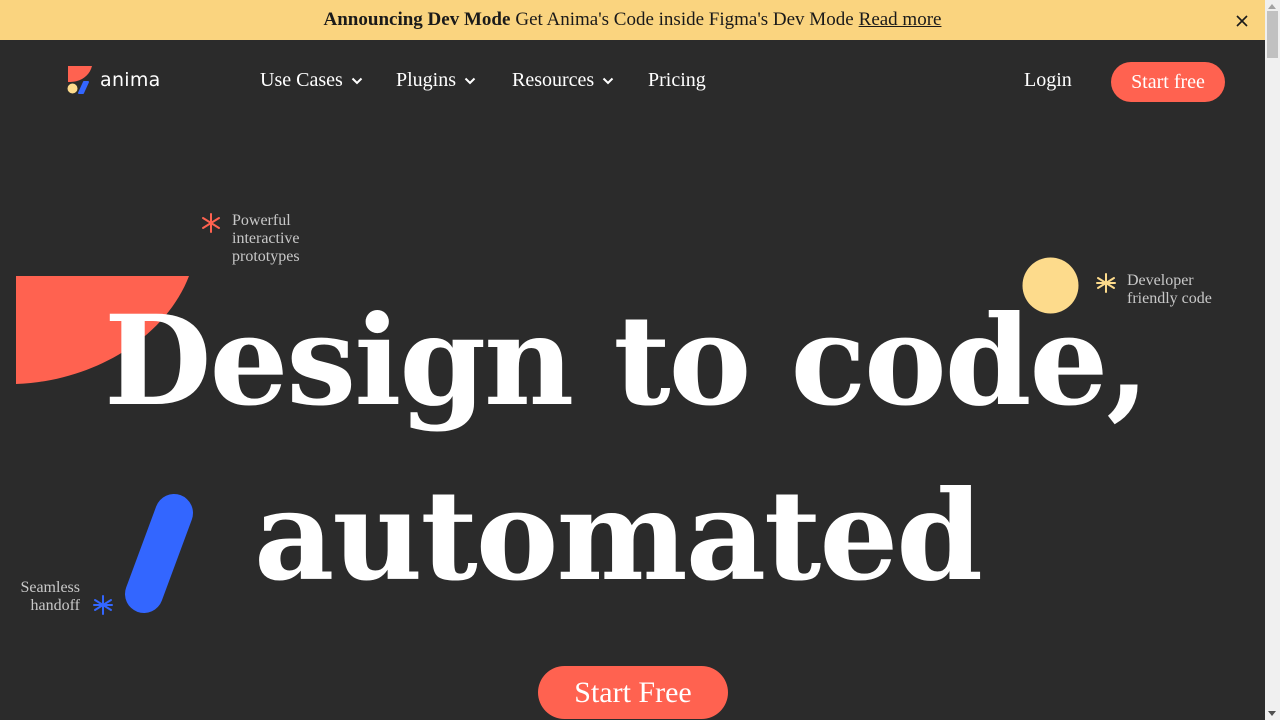 The image size is (1280, 720). I want to click on vertical-scrollbar, so click(1272, 360).